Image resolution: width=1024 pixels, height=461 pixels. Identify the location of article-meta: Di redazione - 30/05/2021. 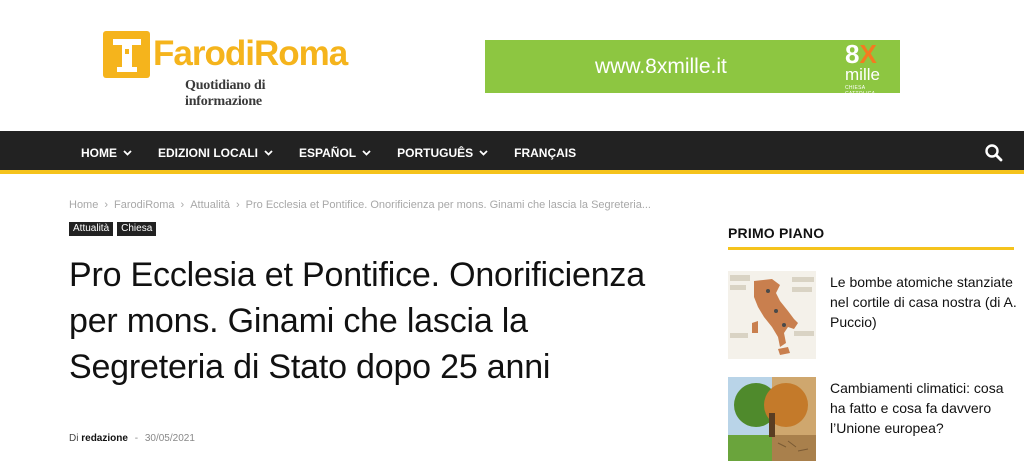
(132, 438).